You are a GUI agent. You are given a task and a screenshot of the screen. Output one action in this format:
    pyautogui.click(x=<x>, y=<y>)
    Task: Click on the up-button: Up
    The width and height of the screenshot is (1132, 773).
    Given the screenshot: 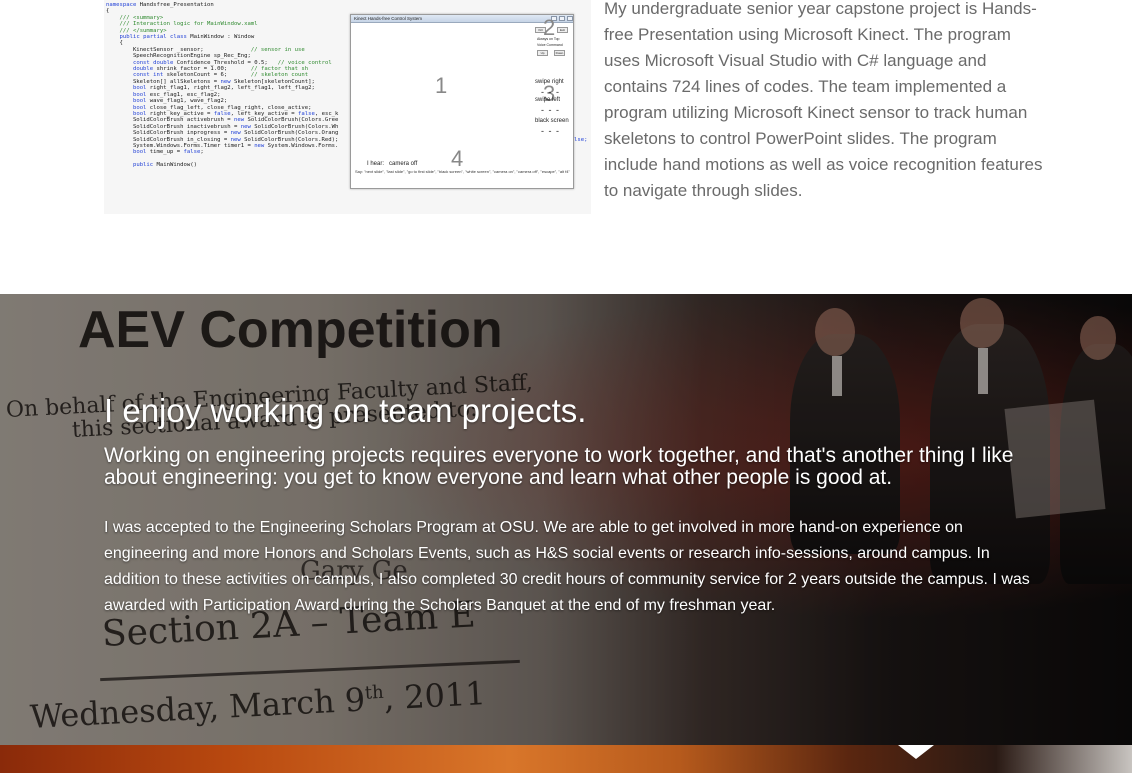 What is the action you would take?
    pyautogui.click(x=542, y=53)
    